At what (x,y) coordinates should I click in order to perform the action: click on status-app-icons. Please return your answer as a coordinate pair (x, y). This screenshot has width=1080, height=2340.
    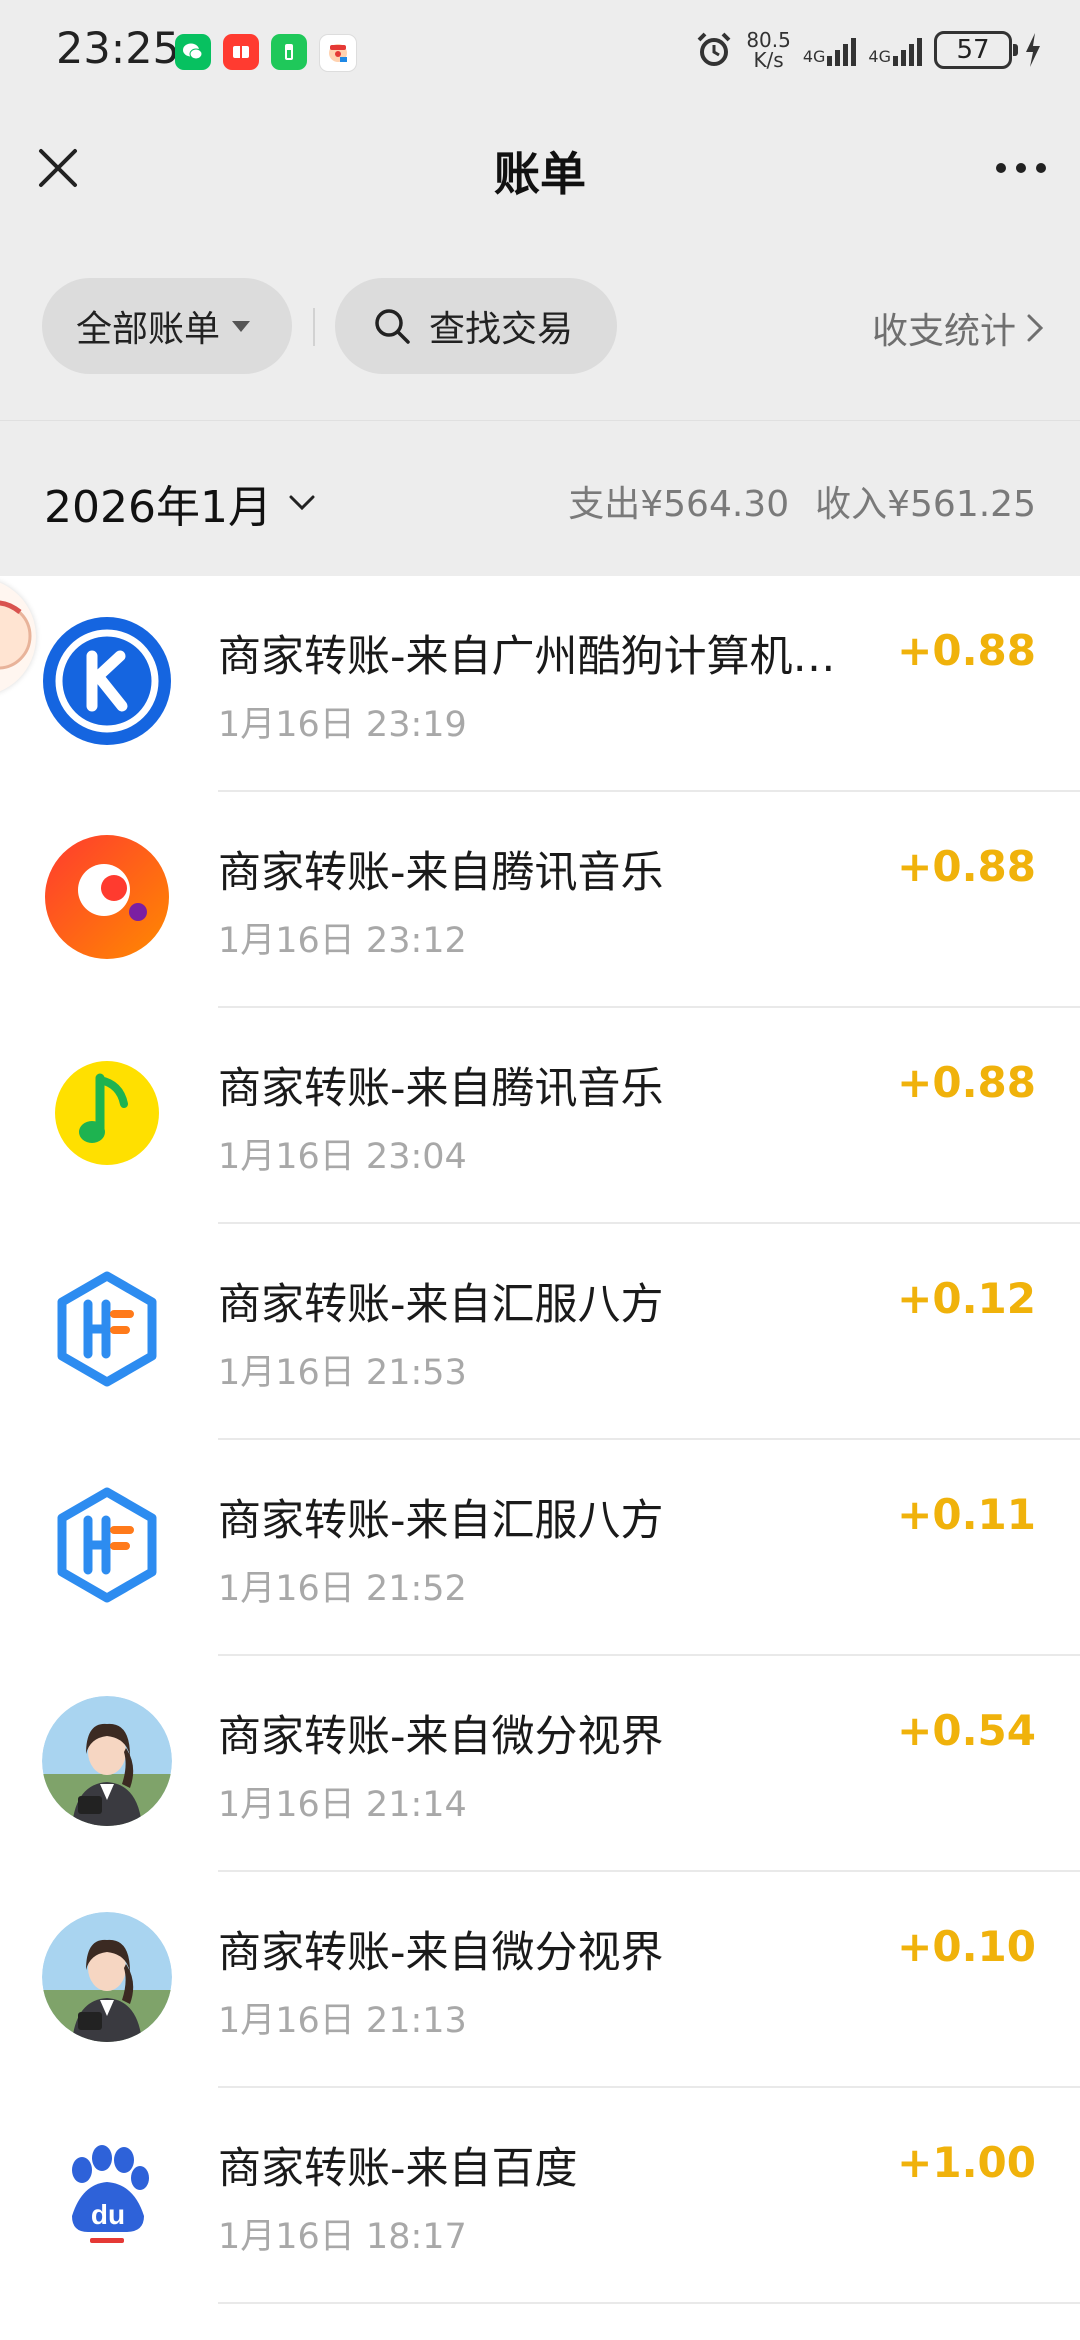
    Looking at the image, I should click on (266, 53).